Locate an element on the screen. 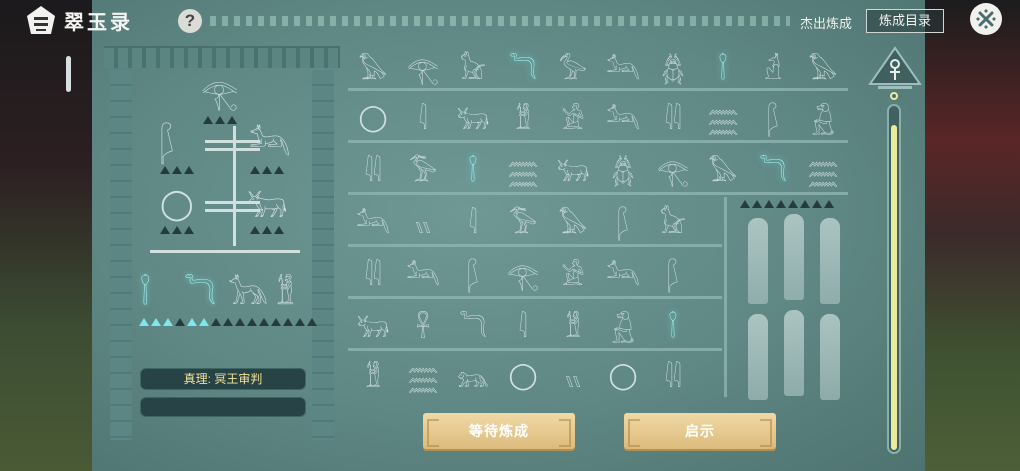  tree-branch is located at coordinates (225, 251).